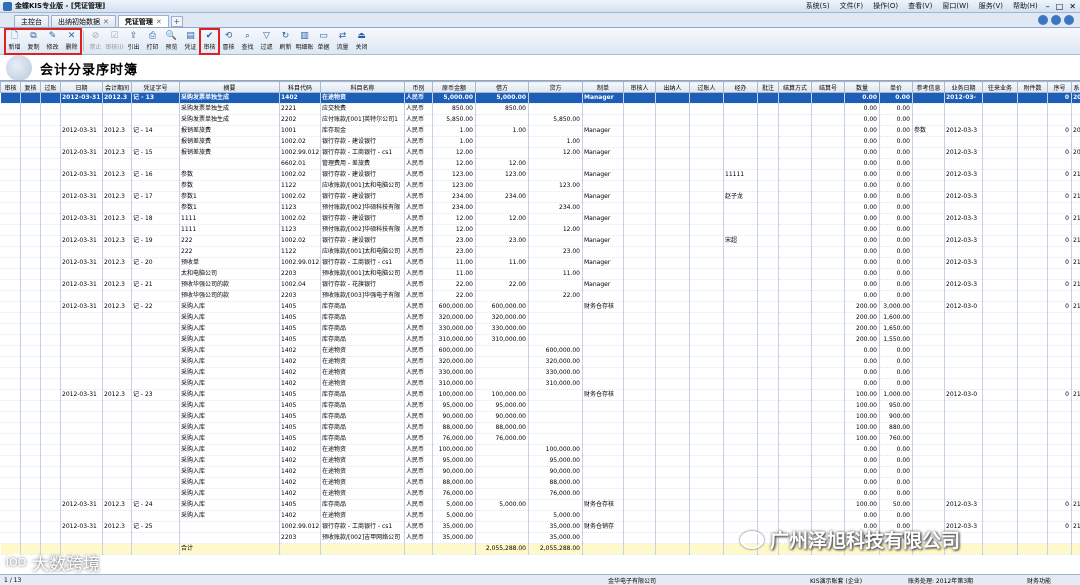  I want to click on column-header: 系, so click(1075, 87).